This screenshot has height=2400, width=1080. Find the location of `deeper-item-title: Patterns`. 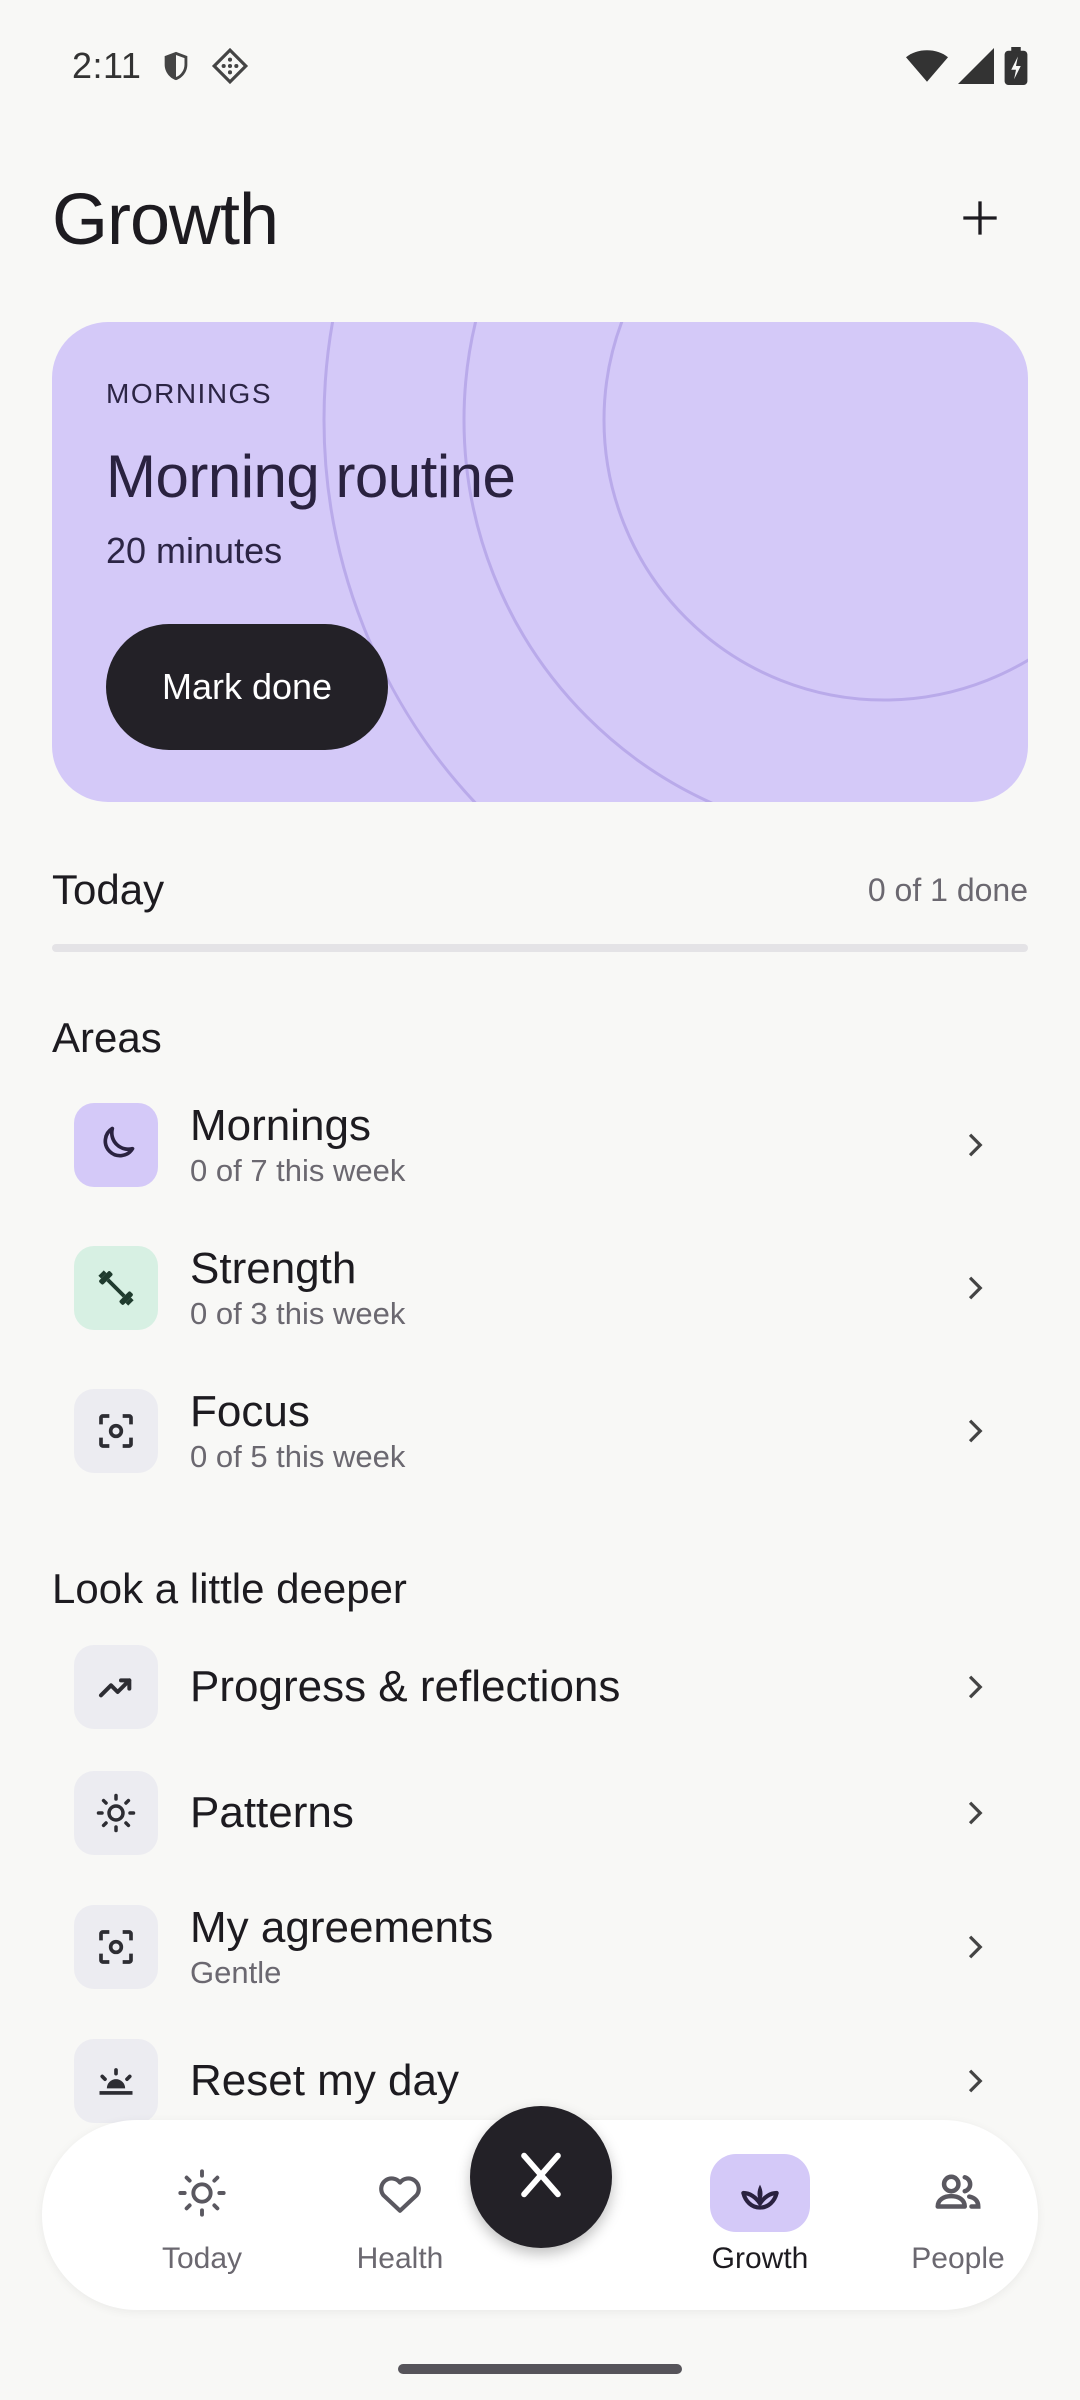

deeper-item-title: Patterns is located at coordinates (272, 1812).